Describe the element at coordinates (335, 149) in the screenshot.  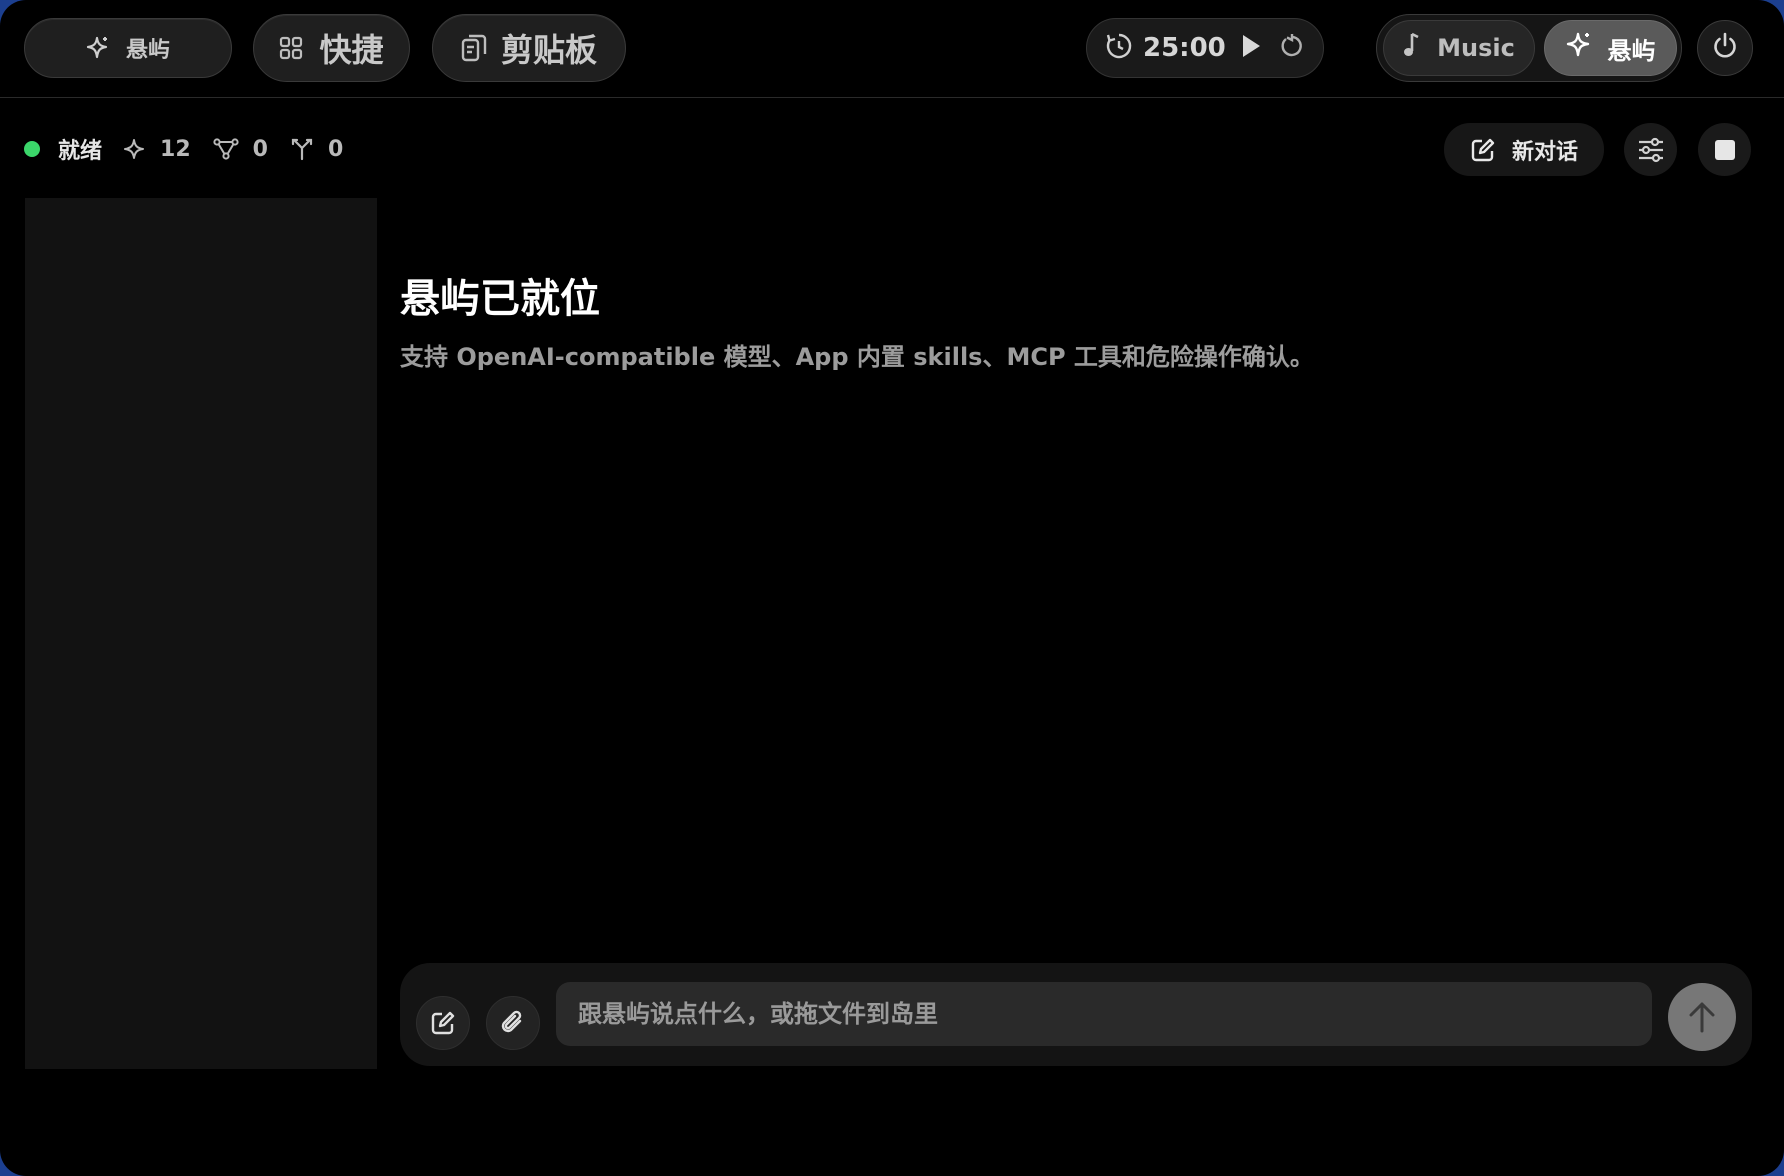
I see `branch-count: 0` at that location.